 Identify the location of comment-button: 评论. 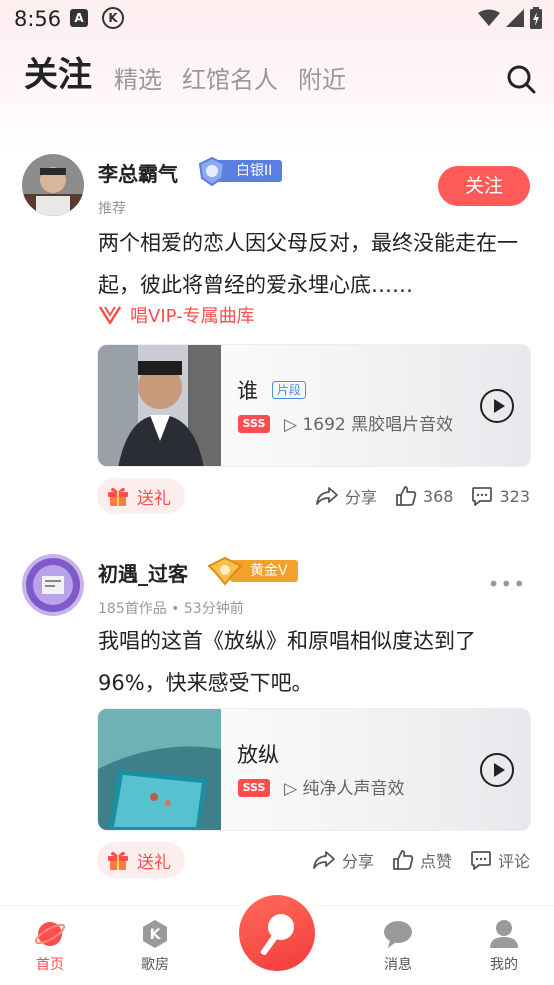
(500, 860).